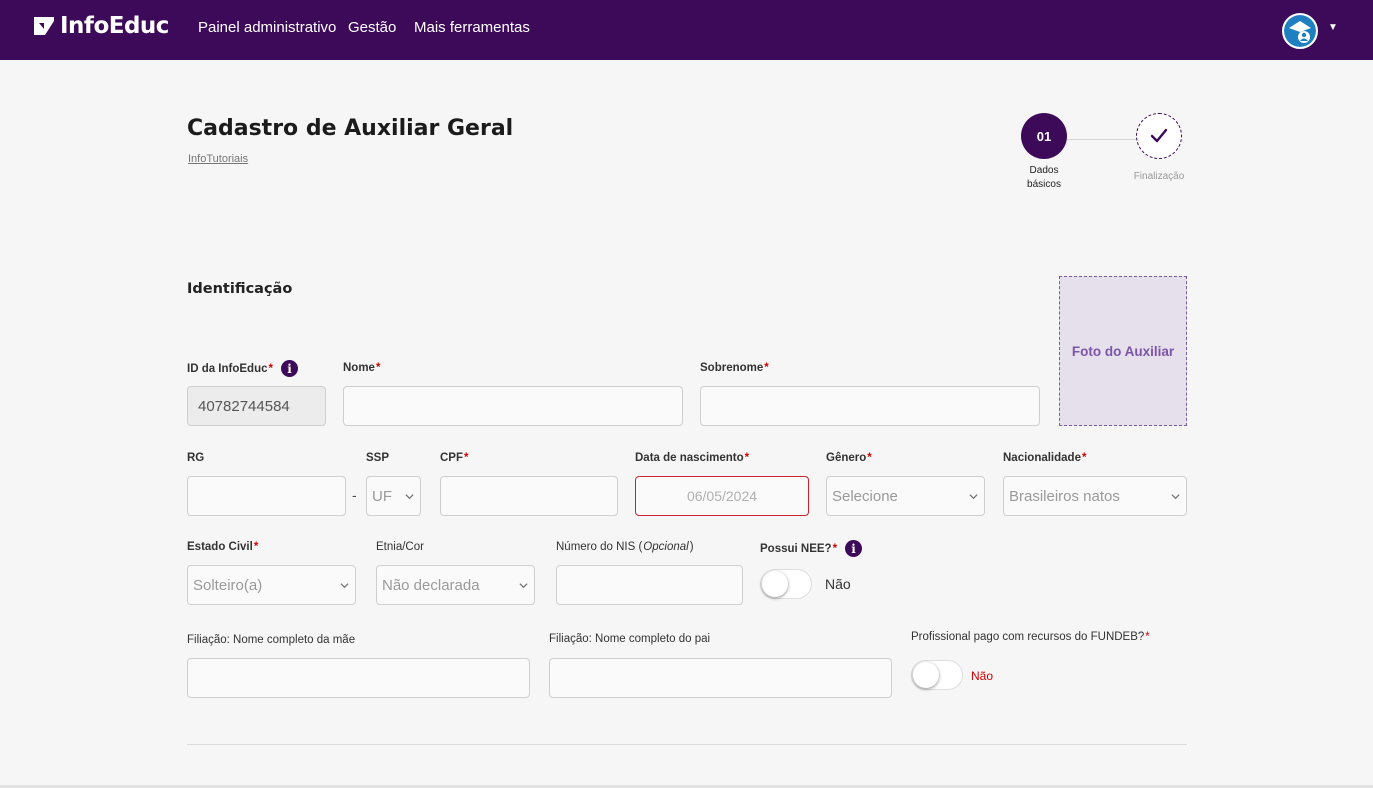 The width and height of the screenshot is (1373, 788). I want to click on ssp-select: UF, so click(393, 496).